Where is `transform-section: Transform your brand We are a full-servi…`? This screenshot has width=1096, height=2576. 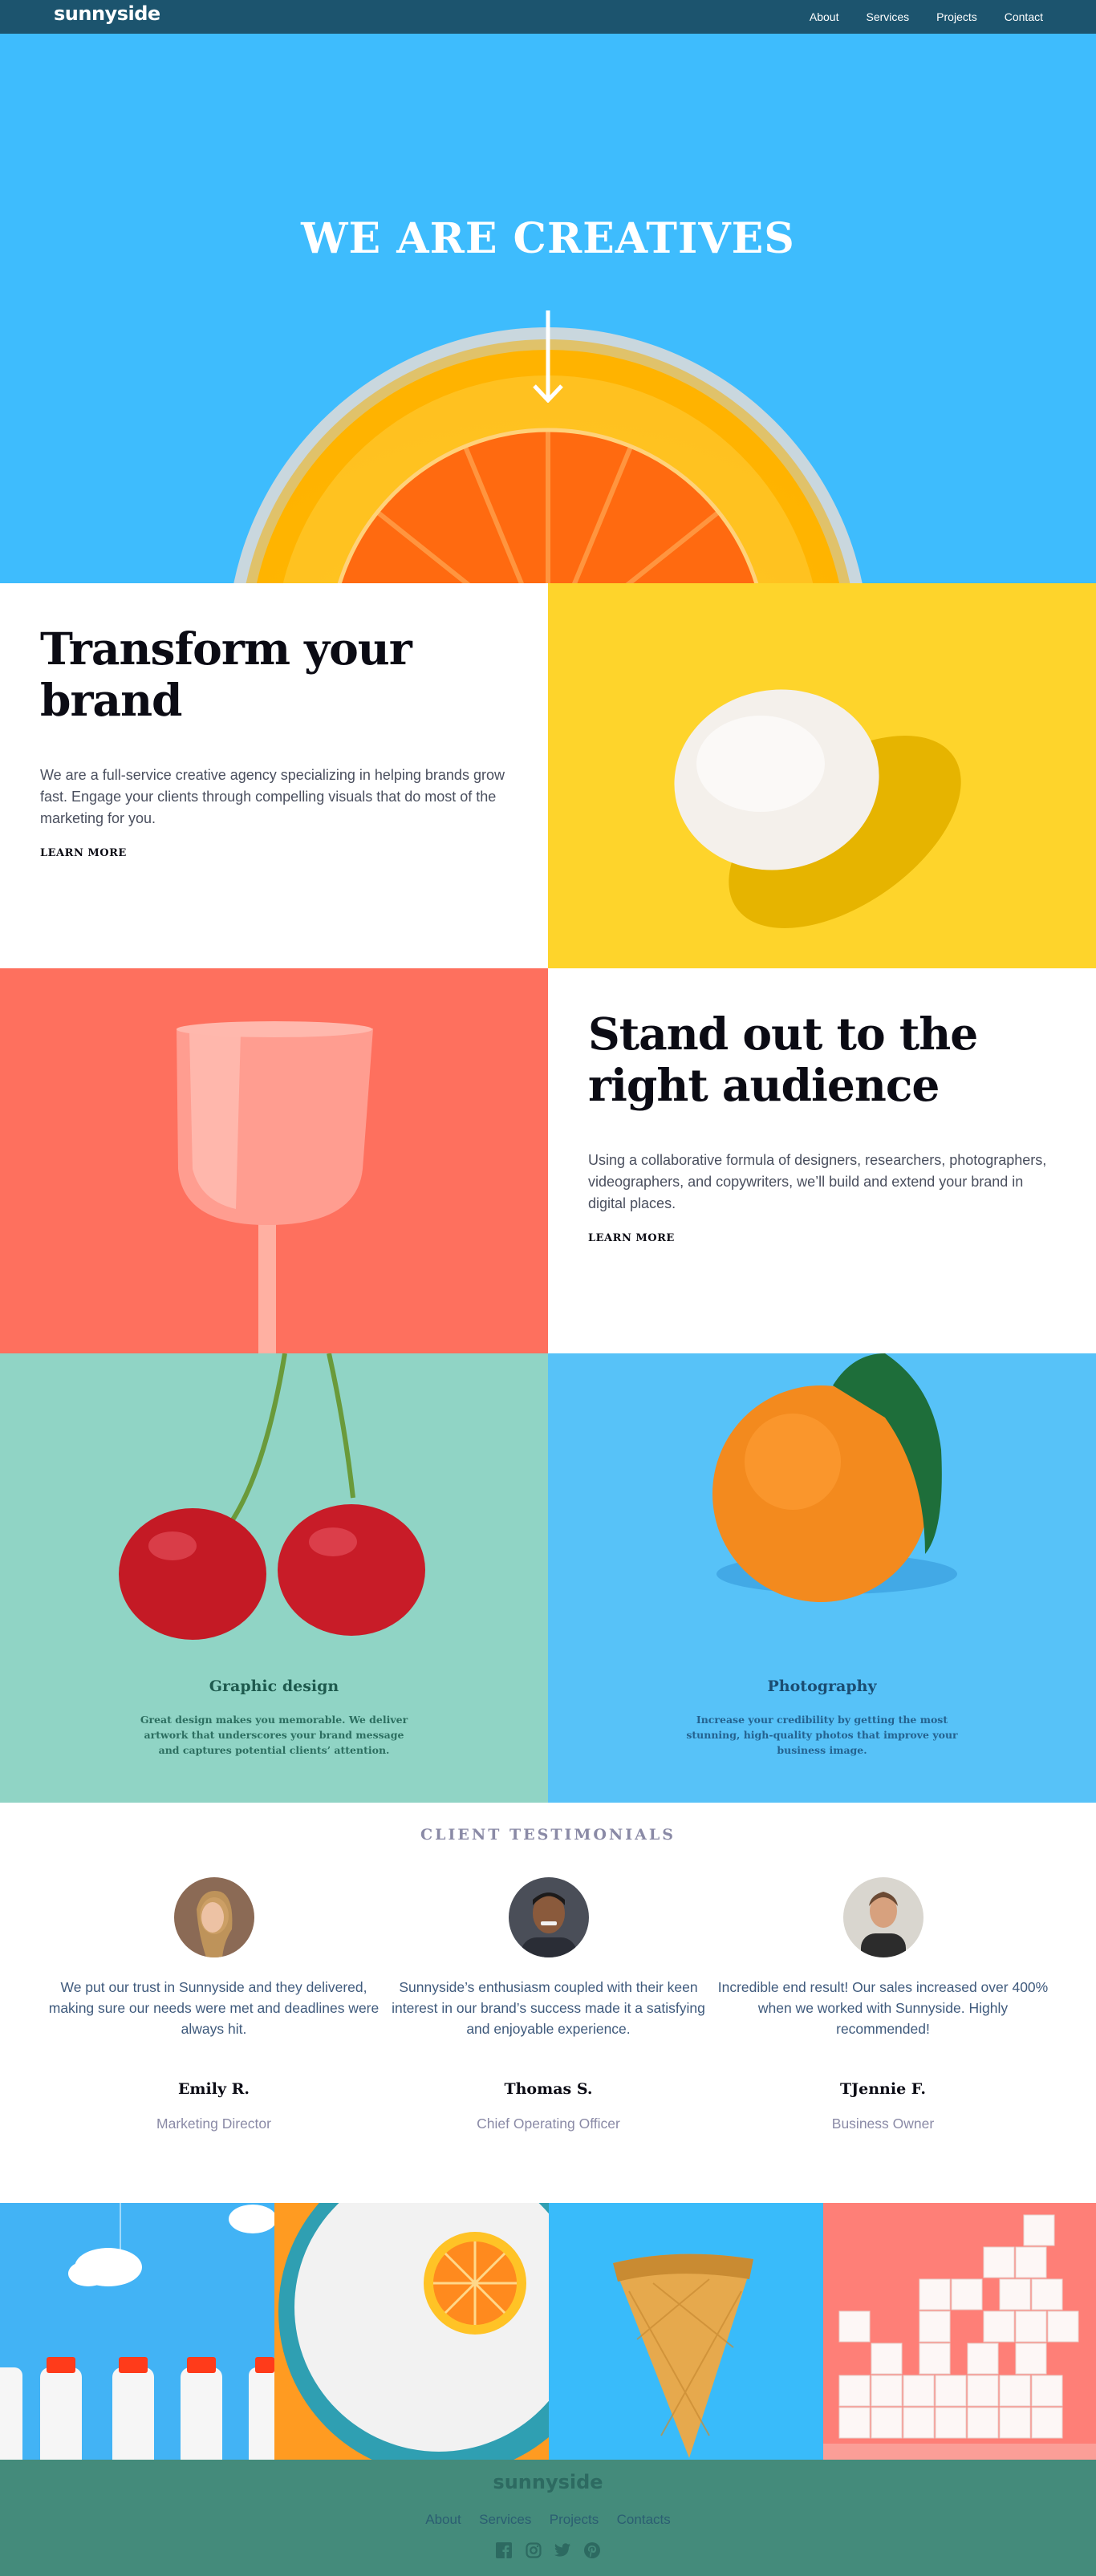 transform-section: Transform your brand We are a full-servi… is located at coordinates (274, 775).